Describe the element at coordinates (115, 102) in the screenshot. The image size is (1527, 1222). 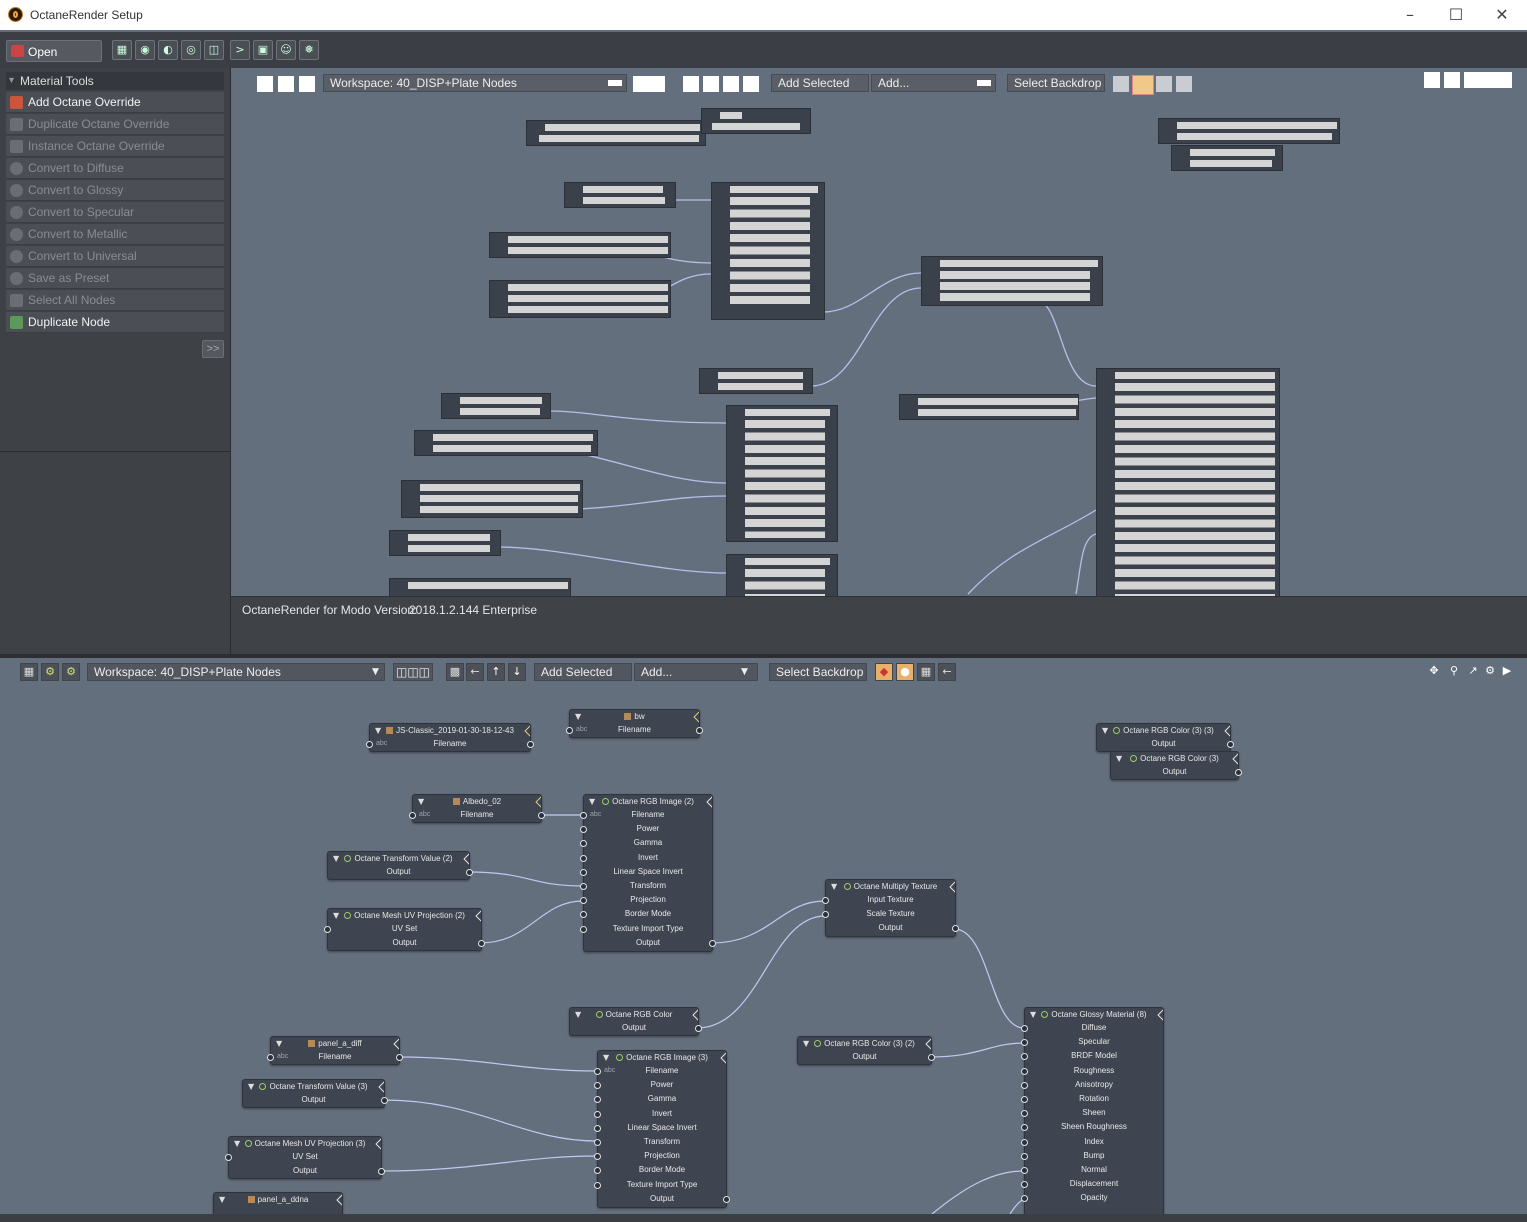
I see `add-octane-override-button: Add Octane Override` at that location.